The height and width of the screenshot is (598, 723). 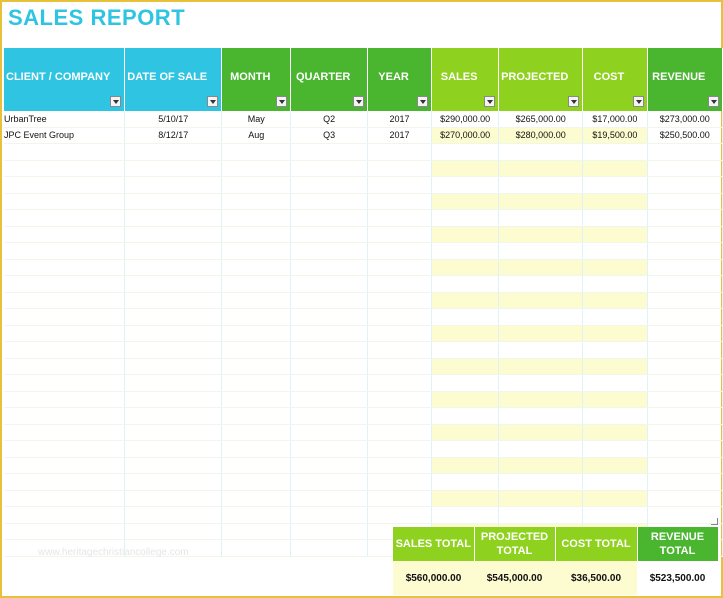 What do you see at coordinates (541, 119) in the screenshot?
I see `table-cell: $265,000.00` at bounding box center [541, 119].